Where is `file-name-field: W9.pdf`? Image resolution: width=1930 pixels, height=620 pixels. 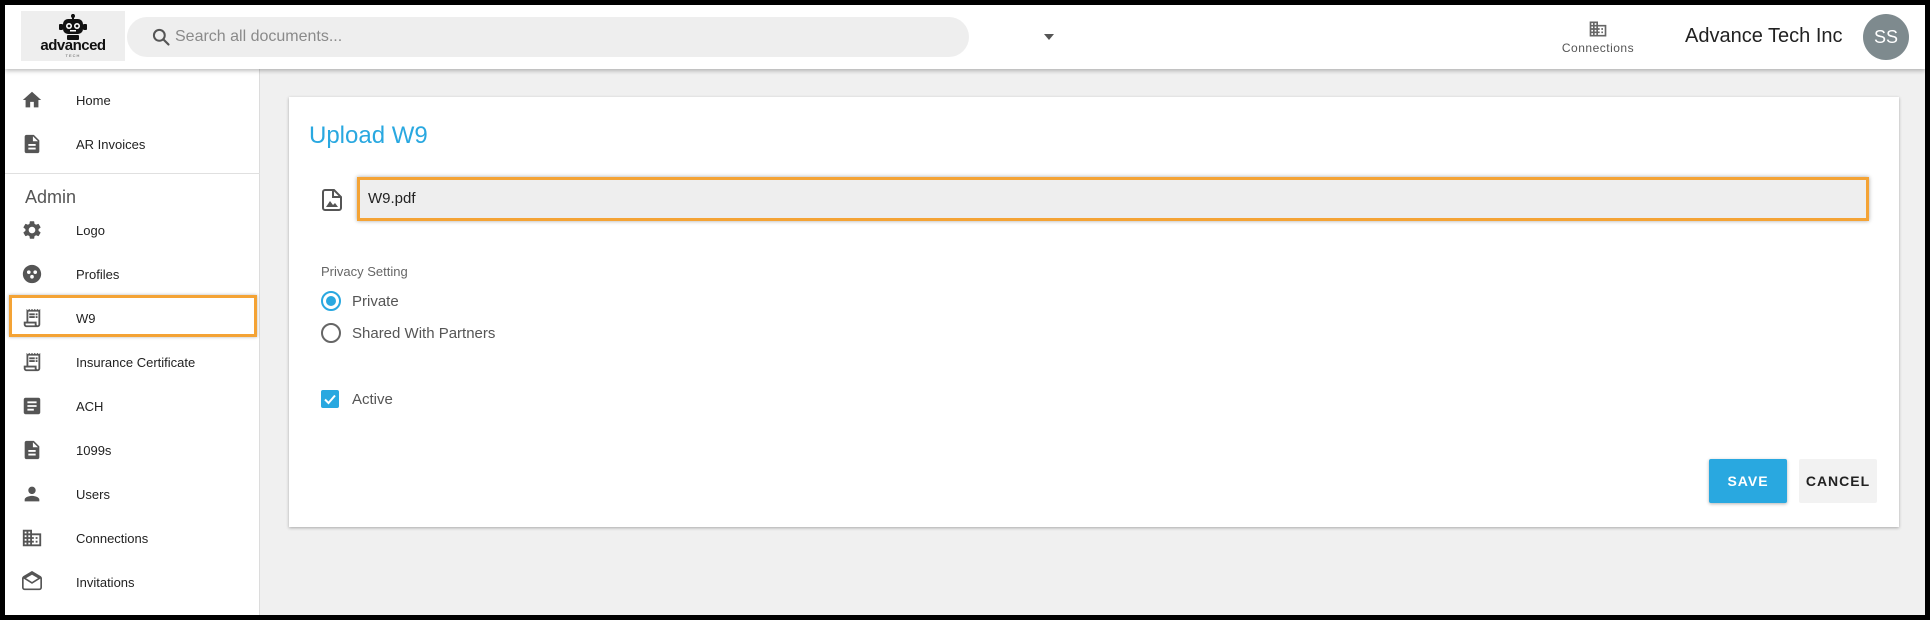 file-name-field: W9.pdf is located at coordinates (1113, 199).